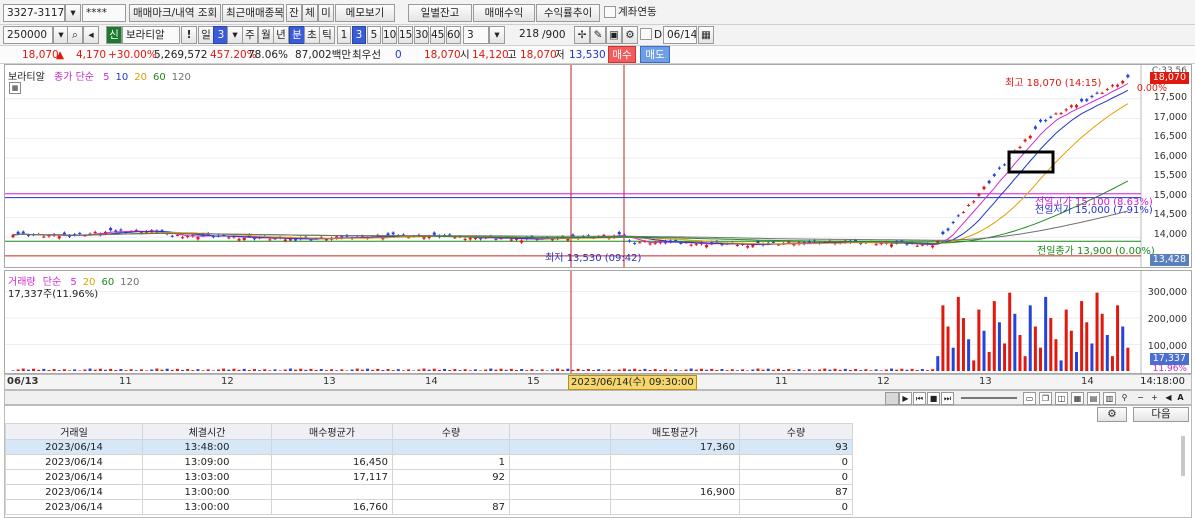 The width and height of the screenshot is (1195, 518). I want to click on layout-icon: ▭, so click(1029, 398).